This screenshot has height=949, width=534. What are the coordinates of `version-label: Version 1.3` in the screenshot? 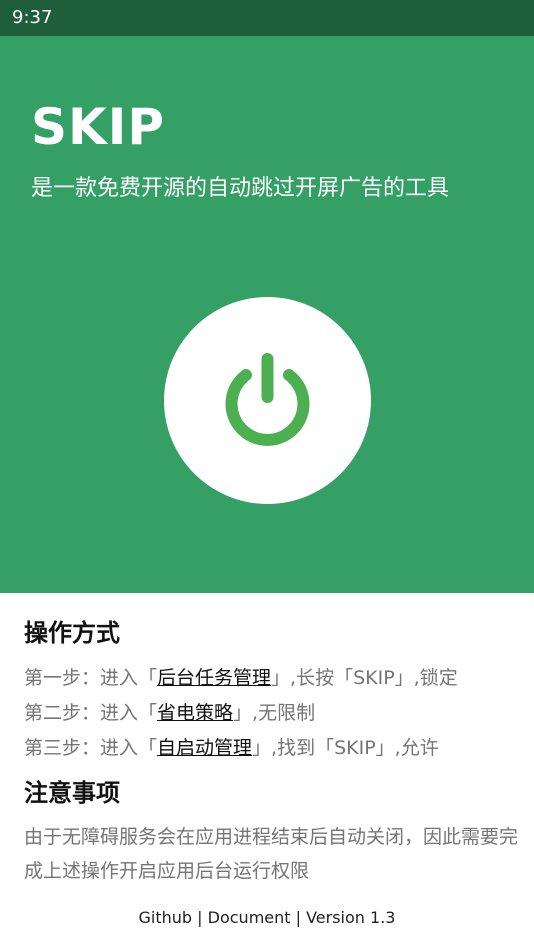 It's located at (351, 917).